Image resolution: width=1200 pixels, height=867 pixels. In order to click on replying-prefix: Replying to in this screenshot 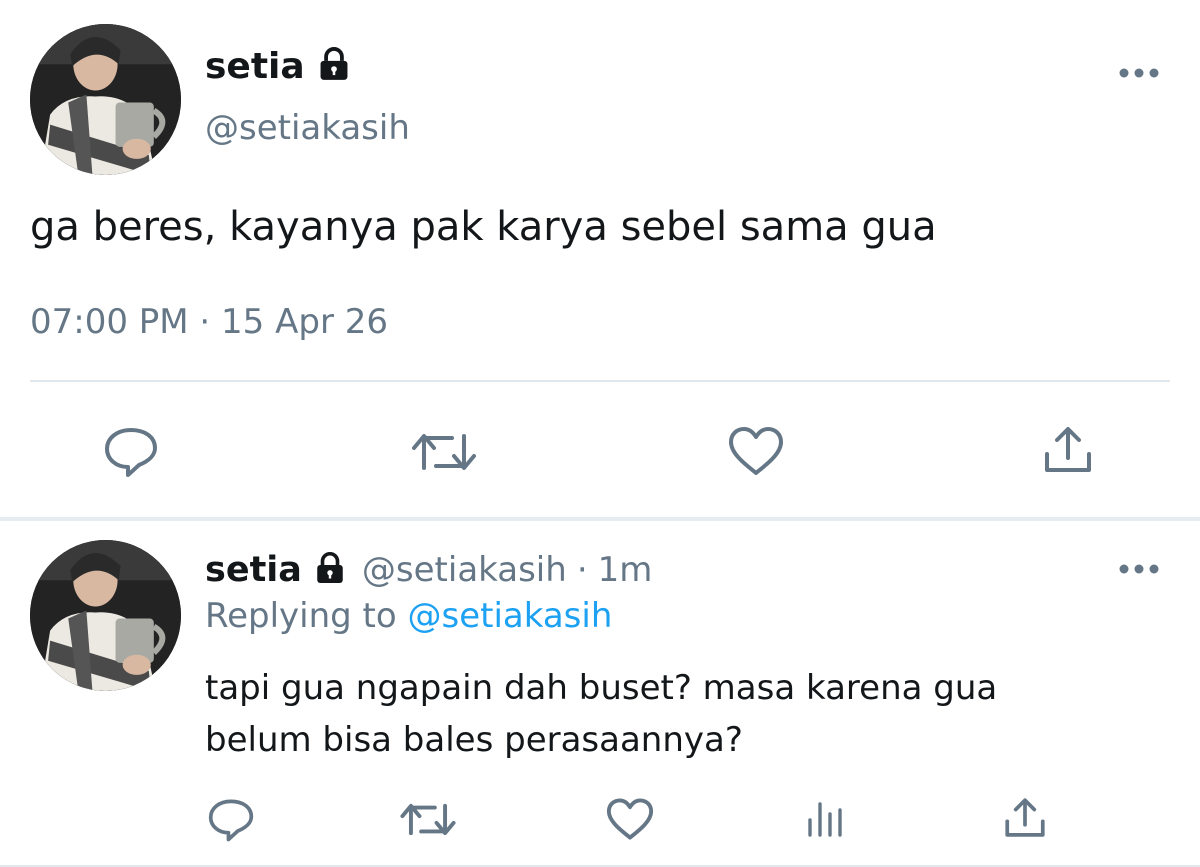, I will do `click(301, 616)`.